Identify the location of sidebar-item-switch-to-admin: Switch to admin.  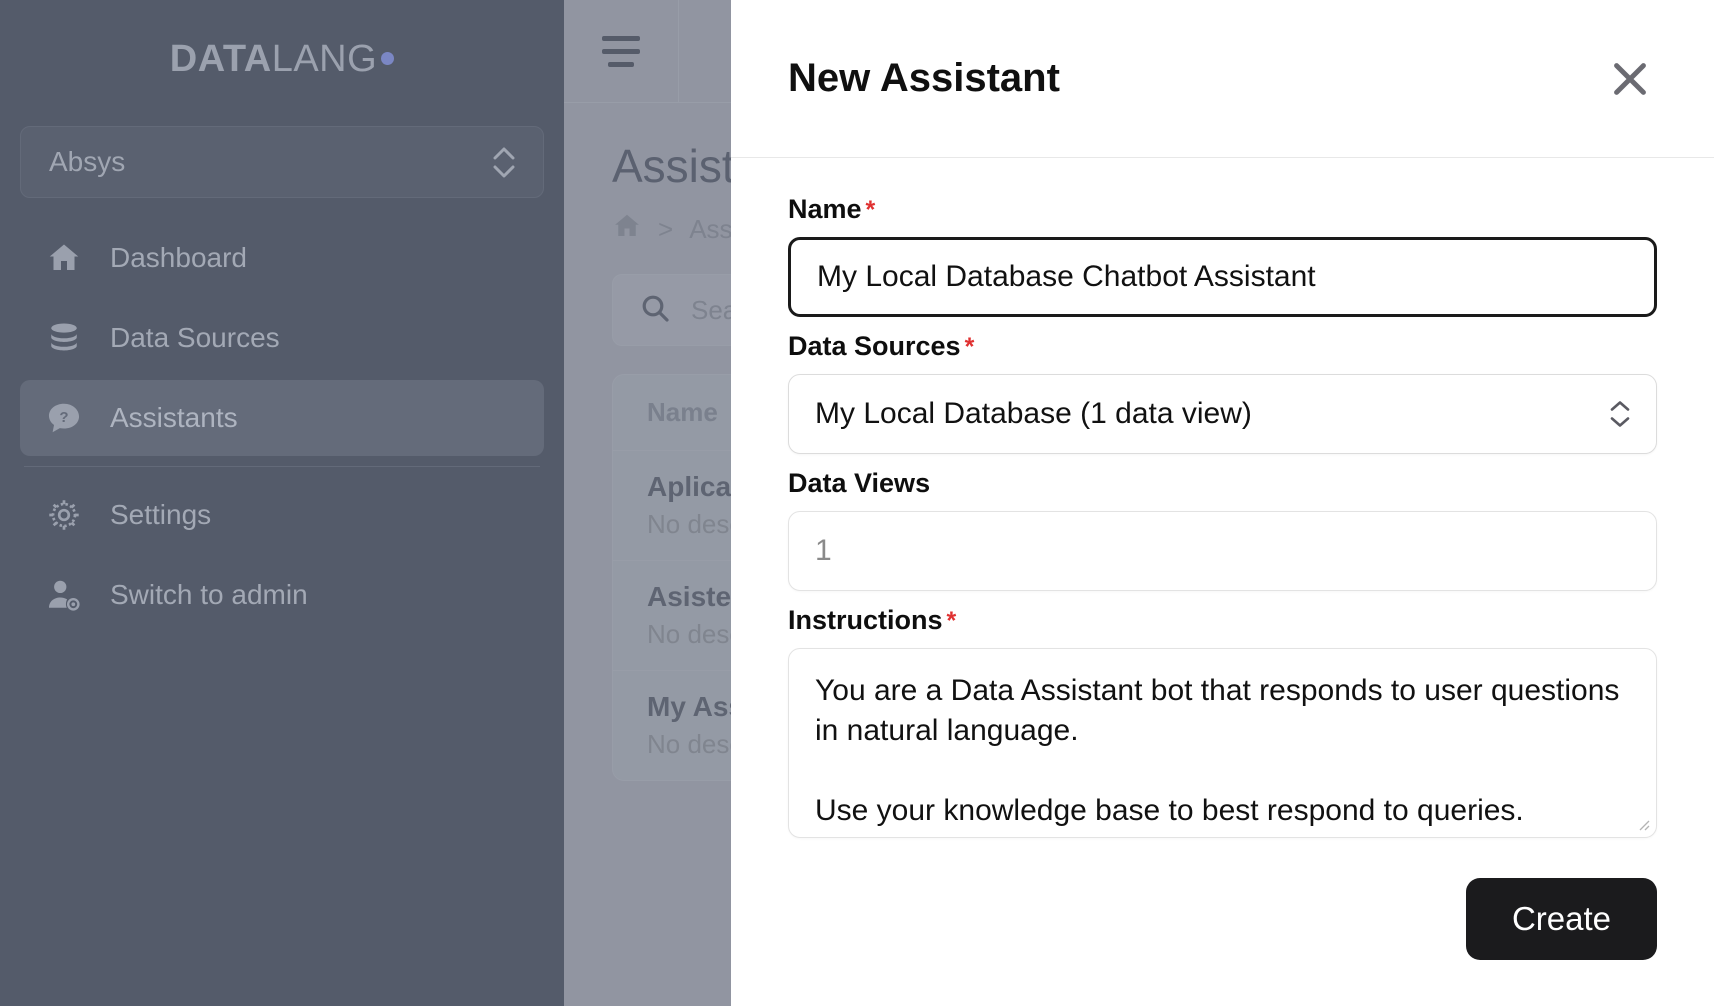
(282, 595).